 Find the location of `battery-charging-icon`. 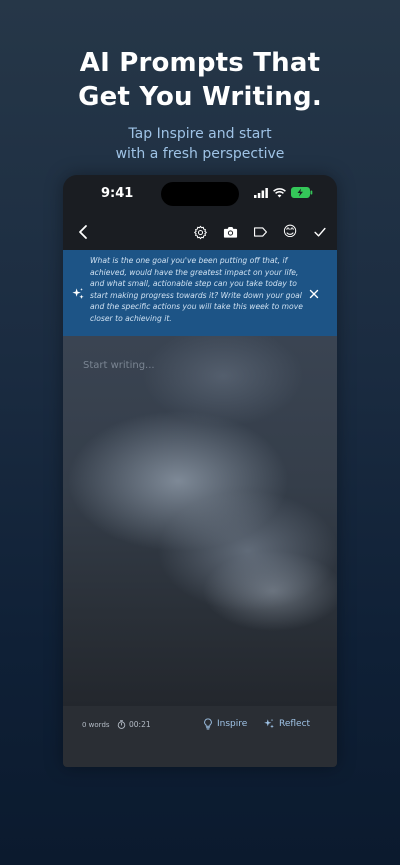

battery-charging-icon is located at coordinates (302, 192).